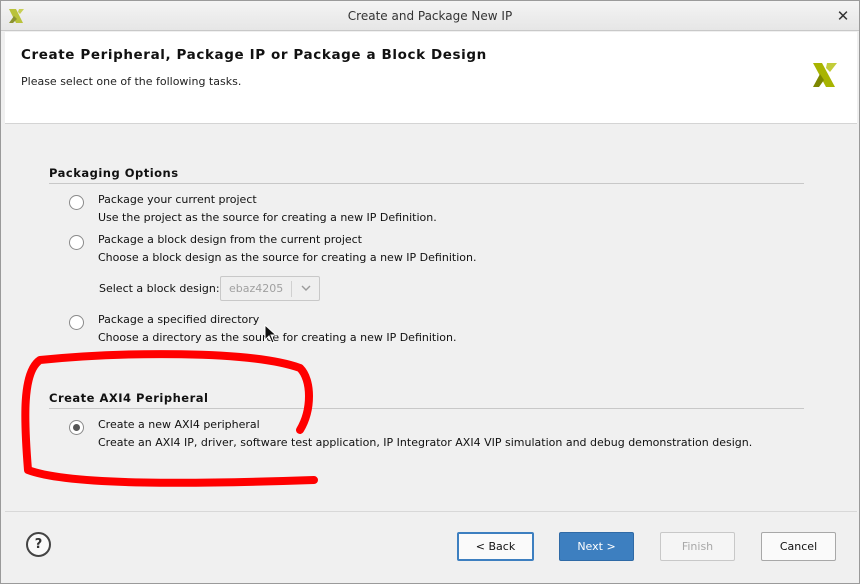 The width and height of the screenshot is (860, 584). What do you see at coordinates (431, 511) in the screenshot?
I see `footer-divider` at bounding box center [431, 511].